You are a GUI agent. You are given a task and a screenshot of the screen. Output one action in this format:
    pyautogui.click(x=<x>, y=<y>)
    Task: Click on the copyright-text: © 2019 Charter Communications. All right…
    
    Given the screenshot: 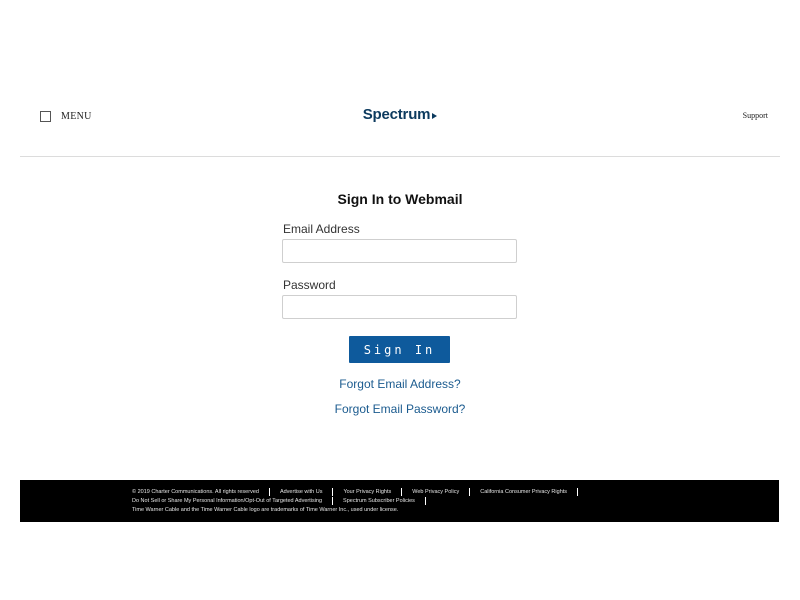 What is the action you would take?
    pyautogui.click(x=195, y=492)
    